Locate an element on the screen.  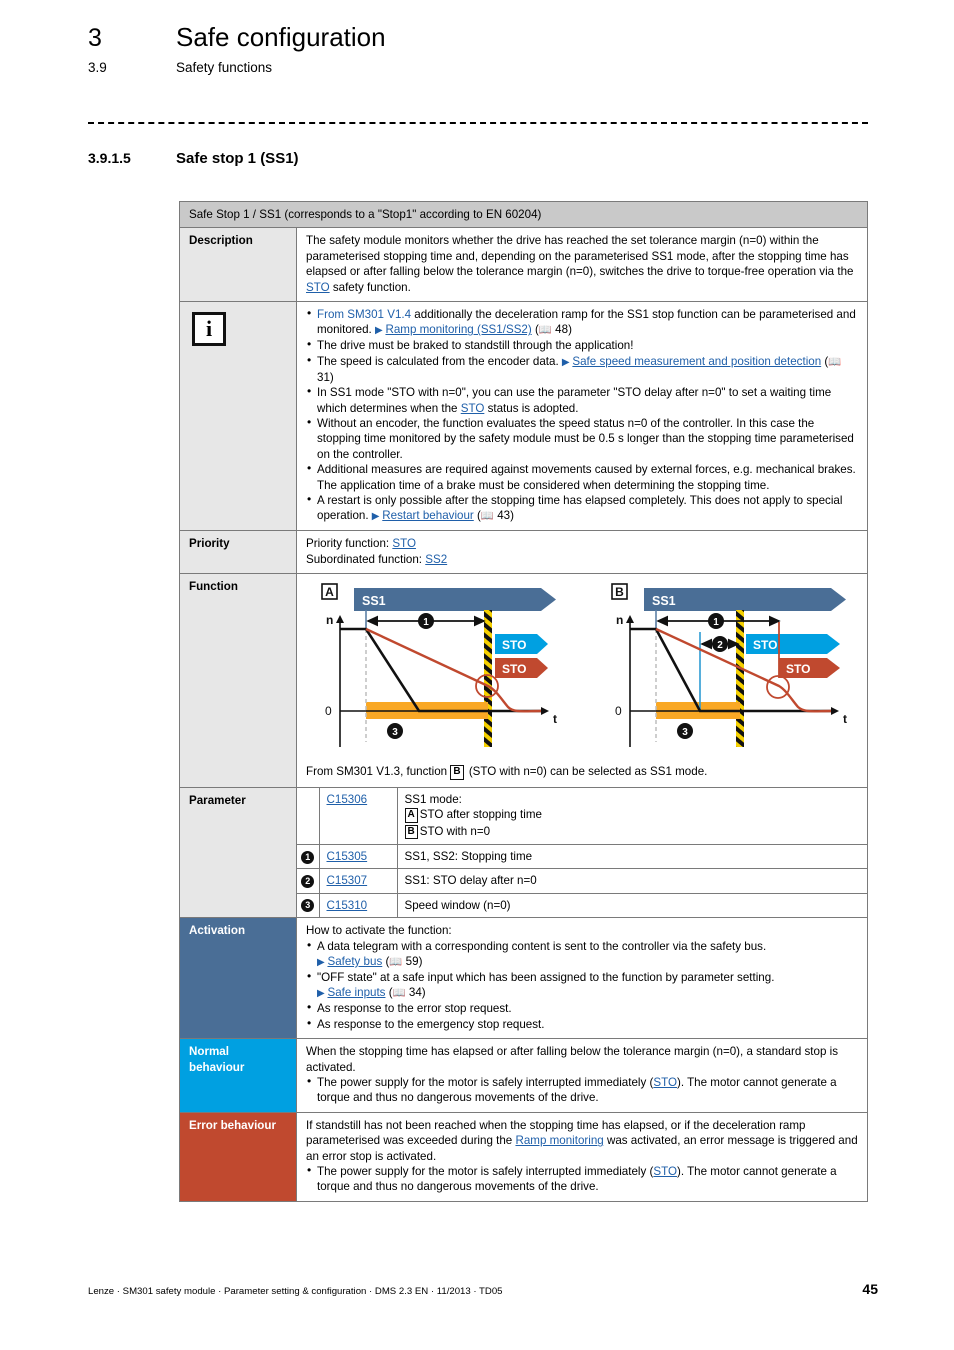
xref-link: Safety bus is located at coordinates (354, 961).